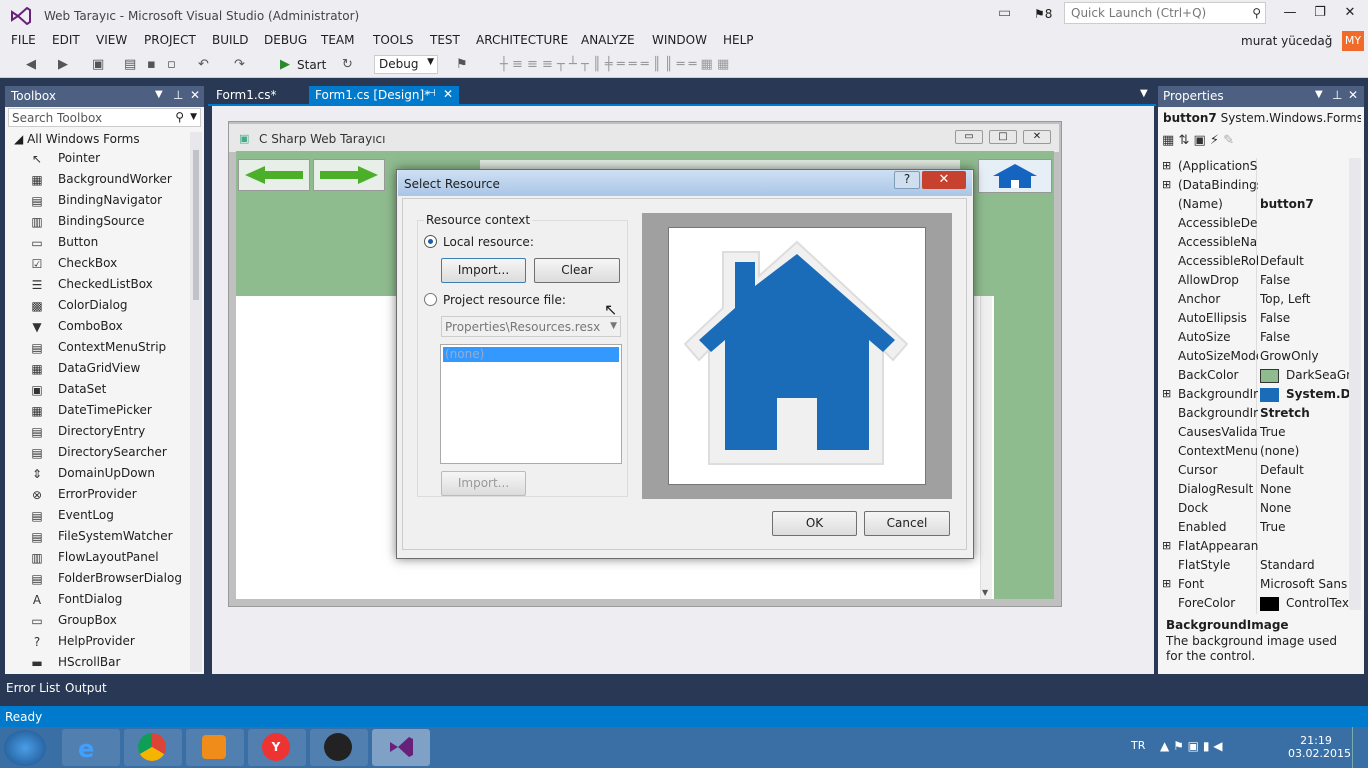 The image size is (1368, 768). Describe the element at coordinates (445, 40) in the screenshot. I see `menu-test: TEST` at that location.